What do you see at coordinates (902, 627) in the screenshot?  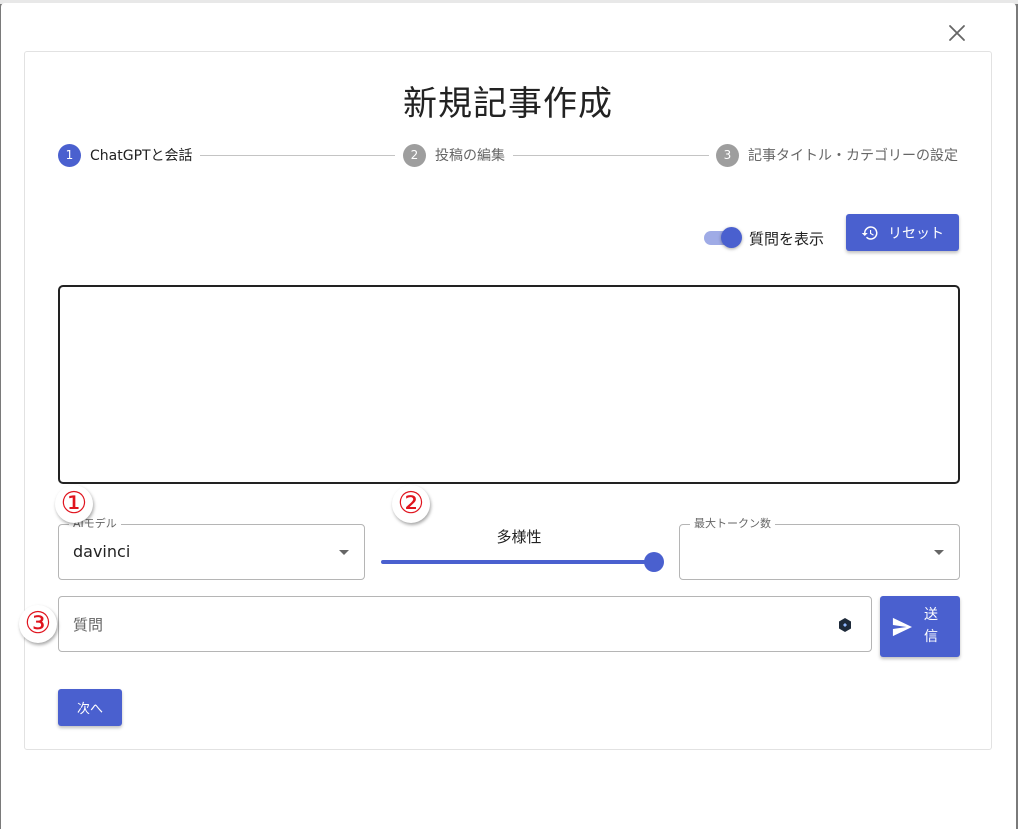 I see `send-icon` at bounding box center [902, 627].